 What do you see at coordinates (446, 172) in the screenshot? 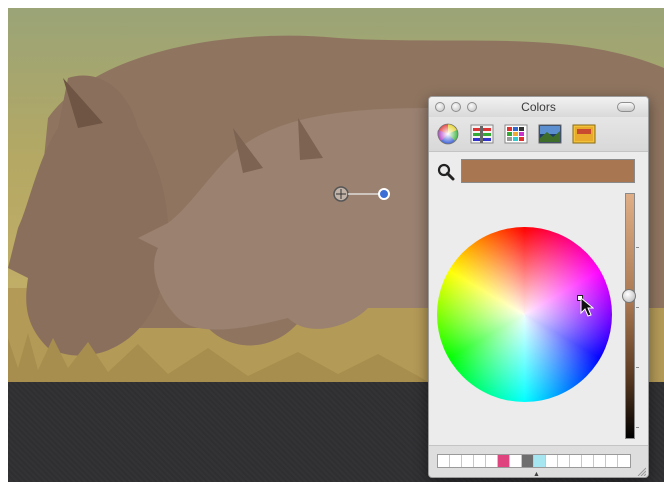
I see `magnifier-icon` at bounding box center [446, 172].